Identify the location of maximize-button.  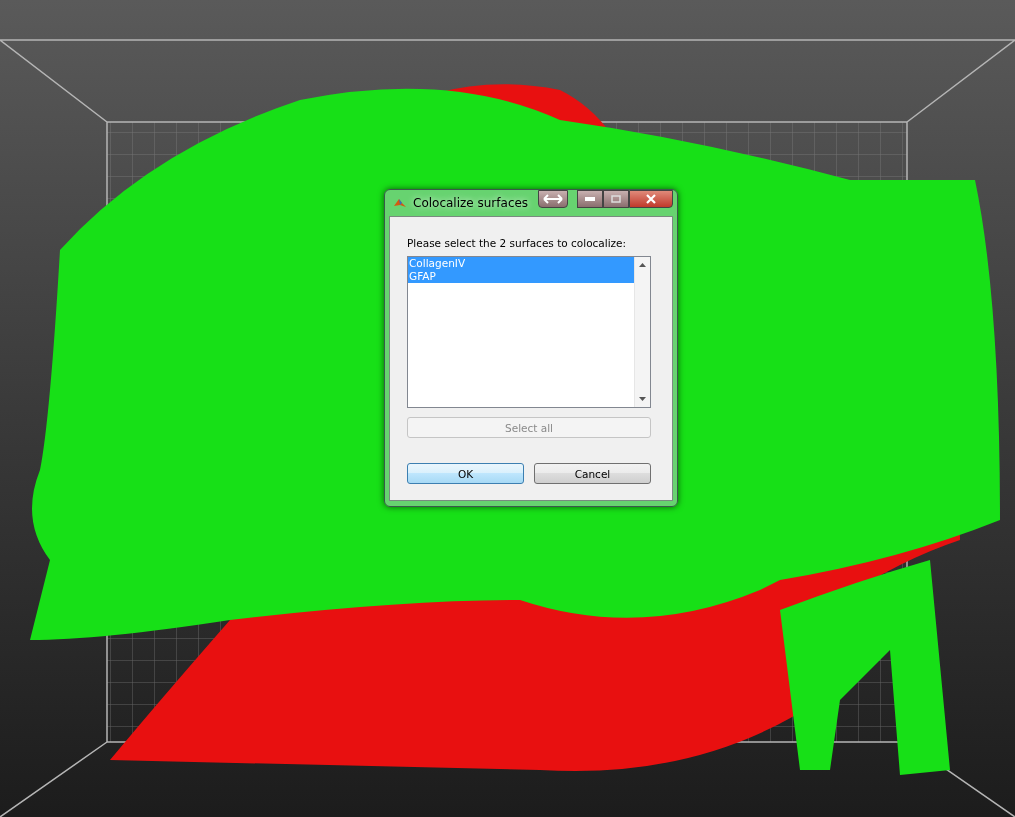
(616, 199).